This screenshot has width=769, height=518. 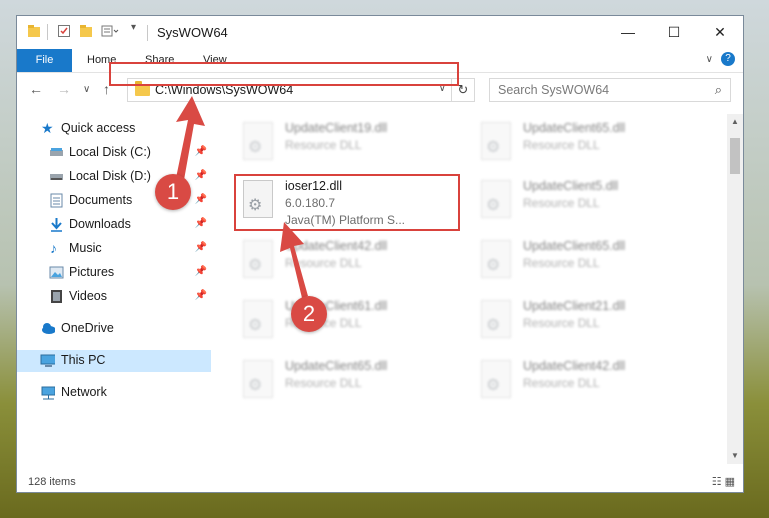 What do you see at coordinates (173, 192) in the screenshot?
I see `callout-1: 1` at bounding box center [173, 192].